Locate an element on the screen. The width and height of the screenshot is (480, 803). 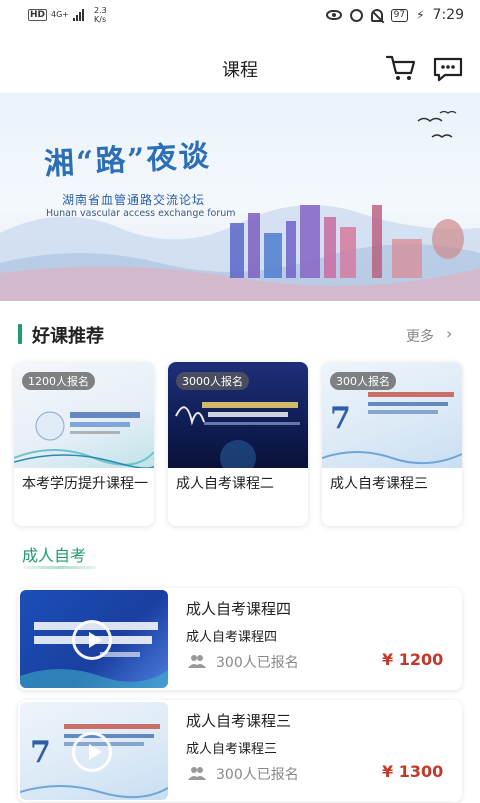
course-list-item: 成人自考课程四 成人自考课程四 300人已报名 ¥ 1200 is located at coordinates (240, 639).